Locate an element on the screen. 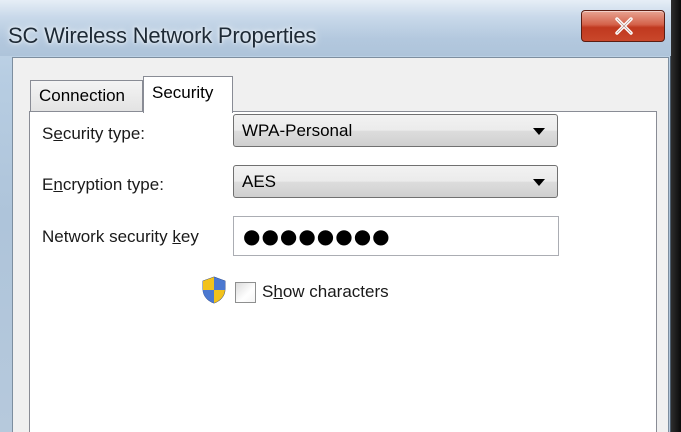 The height and width of the screenshot is (432, 681). encryption-type-dropdown: AES is located at coordinates (395, 181).